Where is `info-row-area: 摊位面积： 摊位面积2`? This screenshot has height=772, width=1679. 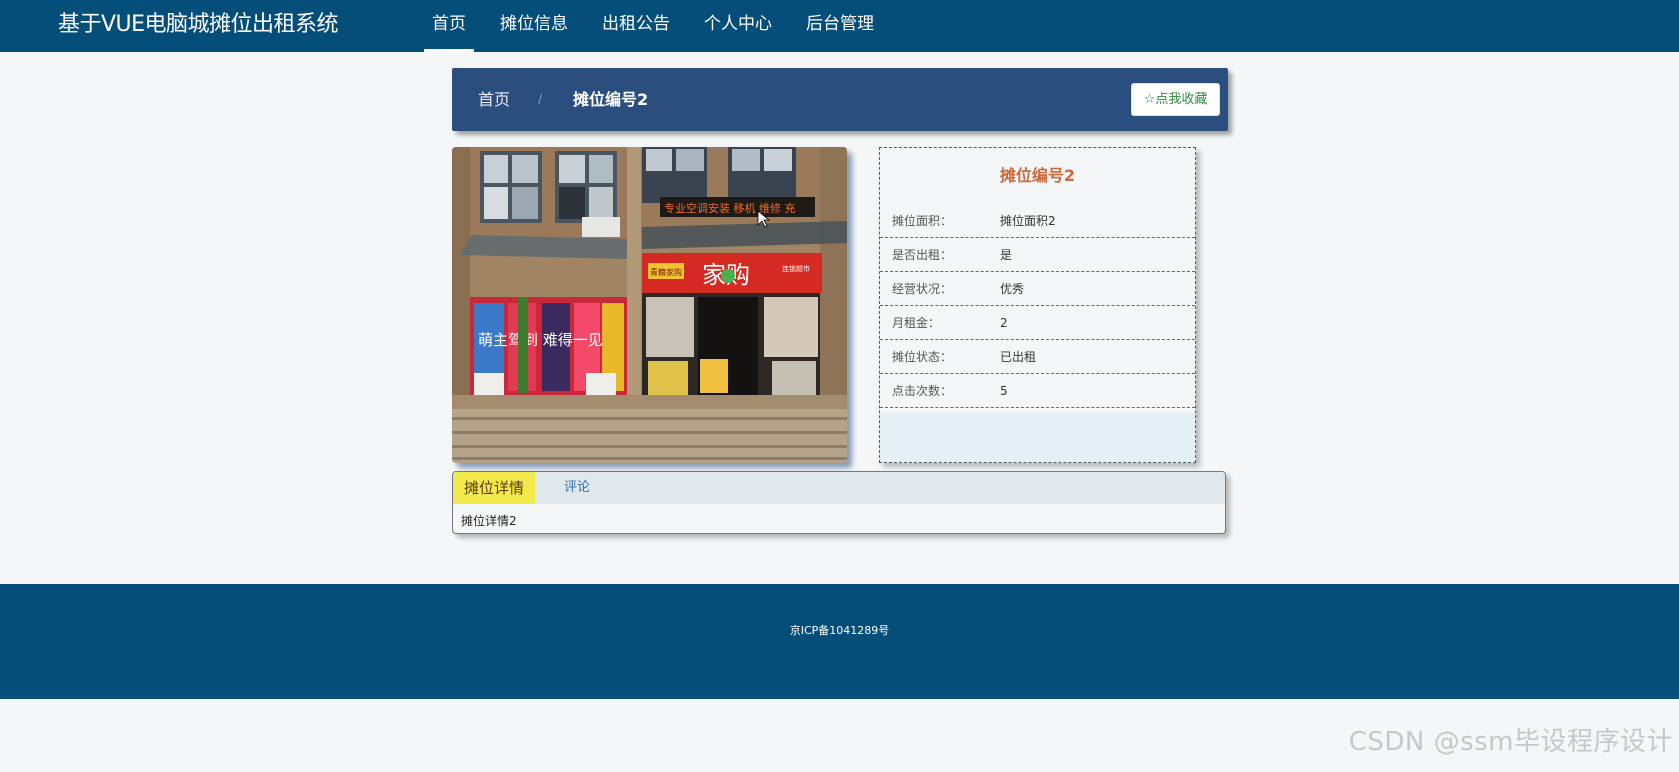 info-row-area: 摊位面积： 摊位面积2 is located at coordinates (1037, 221).